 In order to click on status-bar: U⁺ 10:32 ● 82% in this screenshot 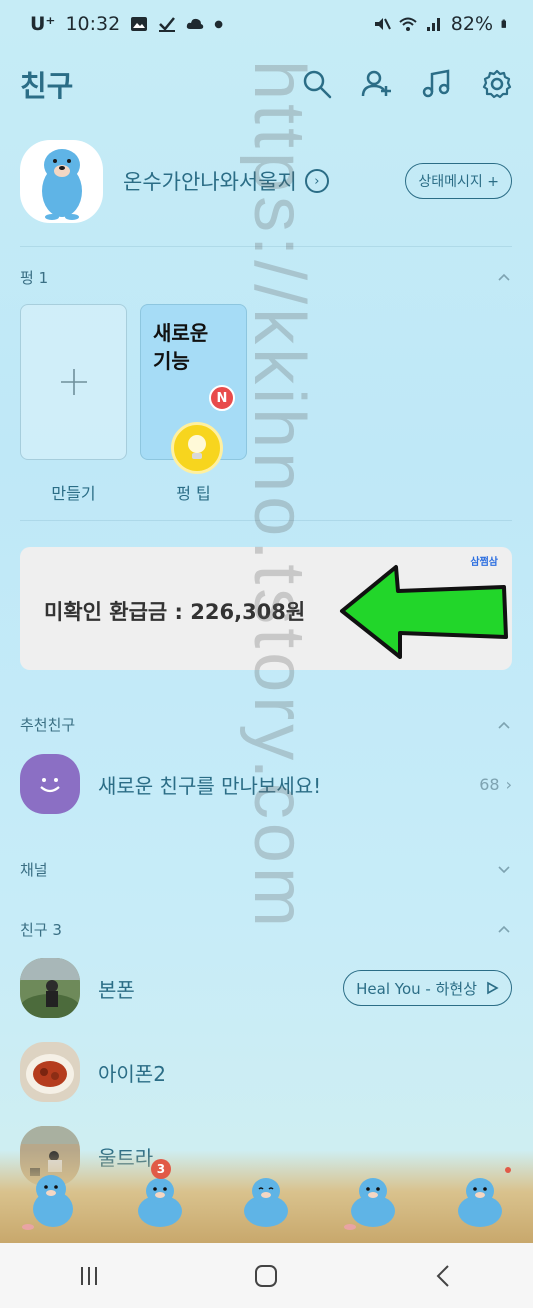, I will do `click(266, 24)`.